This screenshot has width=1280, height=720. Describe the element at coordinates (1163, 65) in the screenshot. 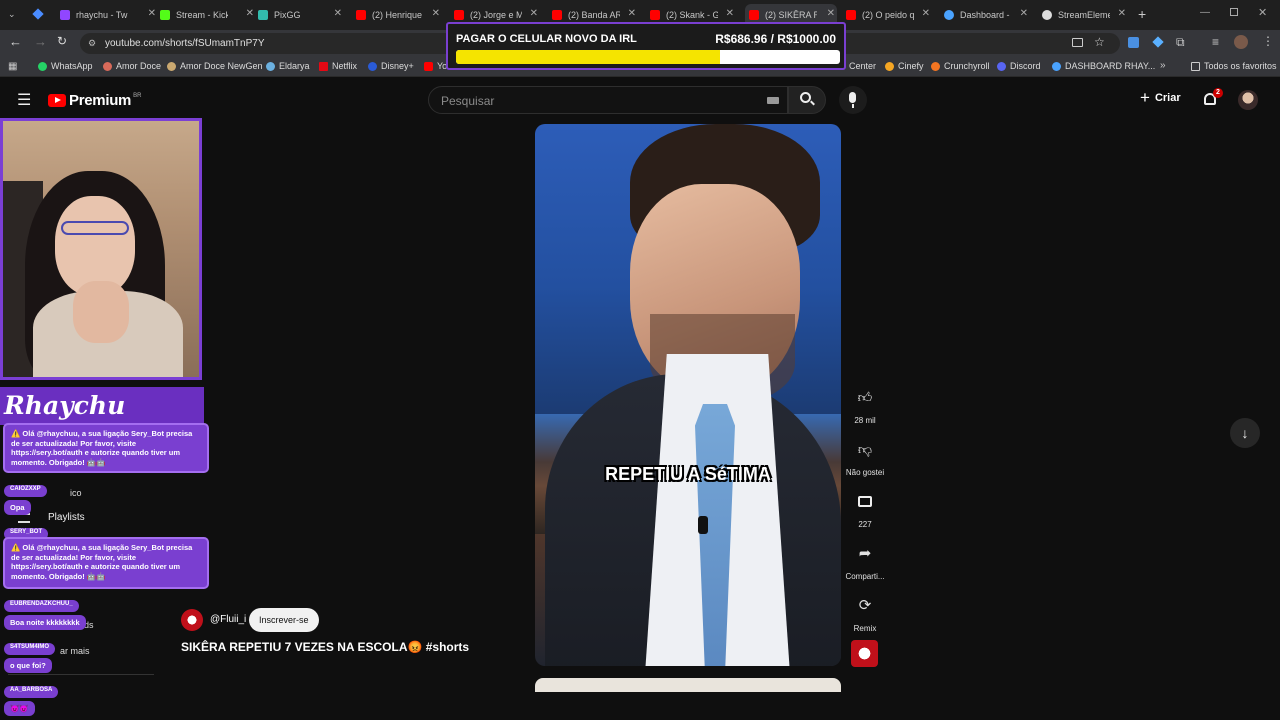

I see `more-bookmarks-icon: »` at that location.